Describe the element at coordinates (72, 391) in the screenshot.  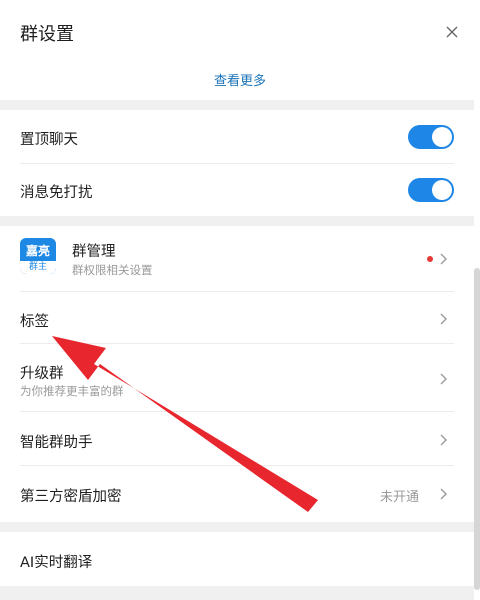
I see `upgrade-sub: 为你推荐更丰富的群` at that location.